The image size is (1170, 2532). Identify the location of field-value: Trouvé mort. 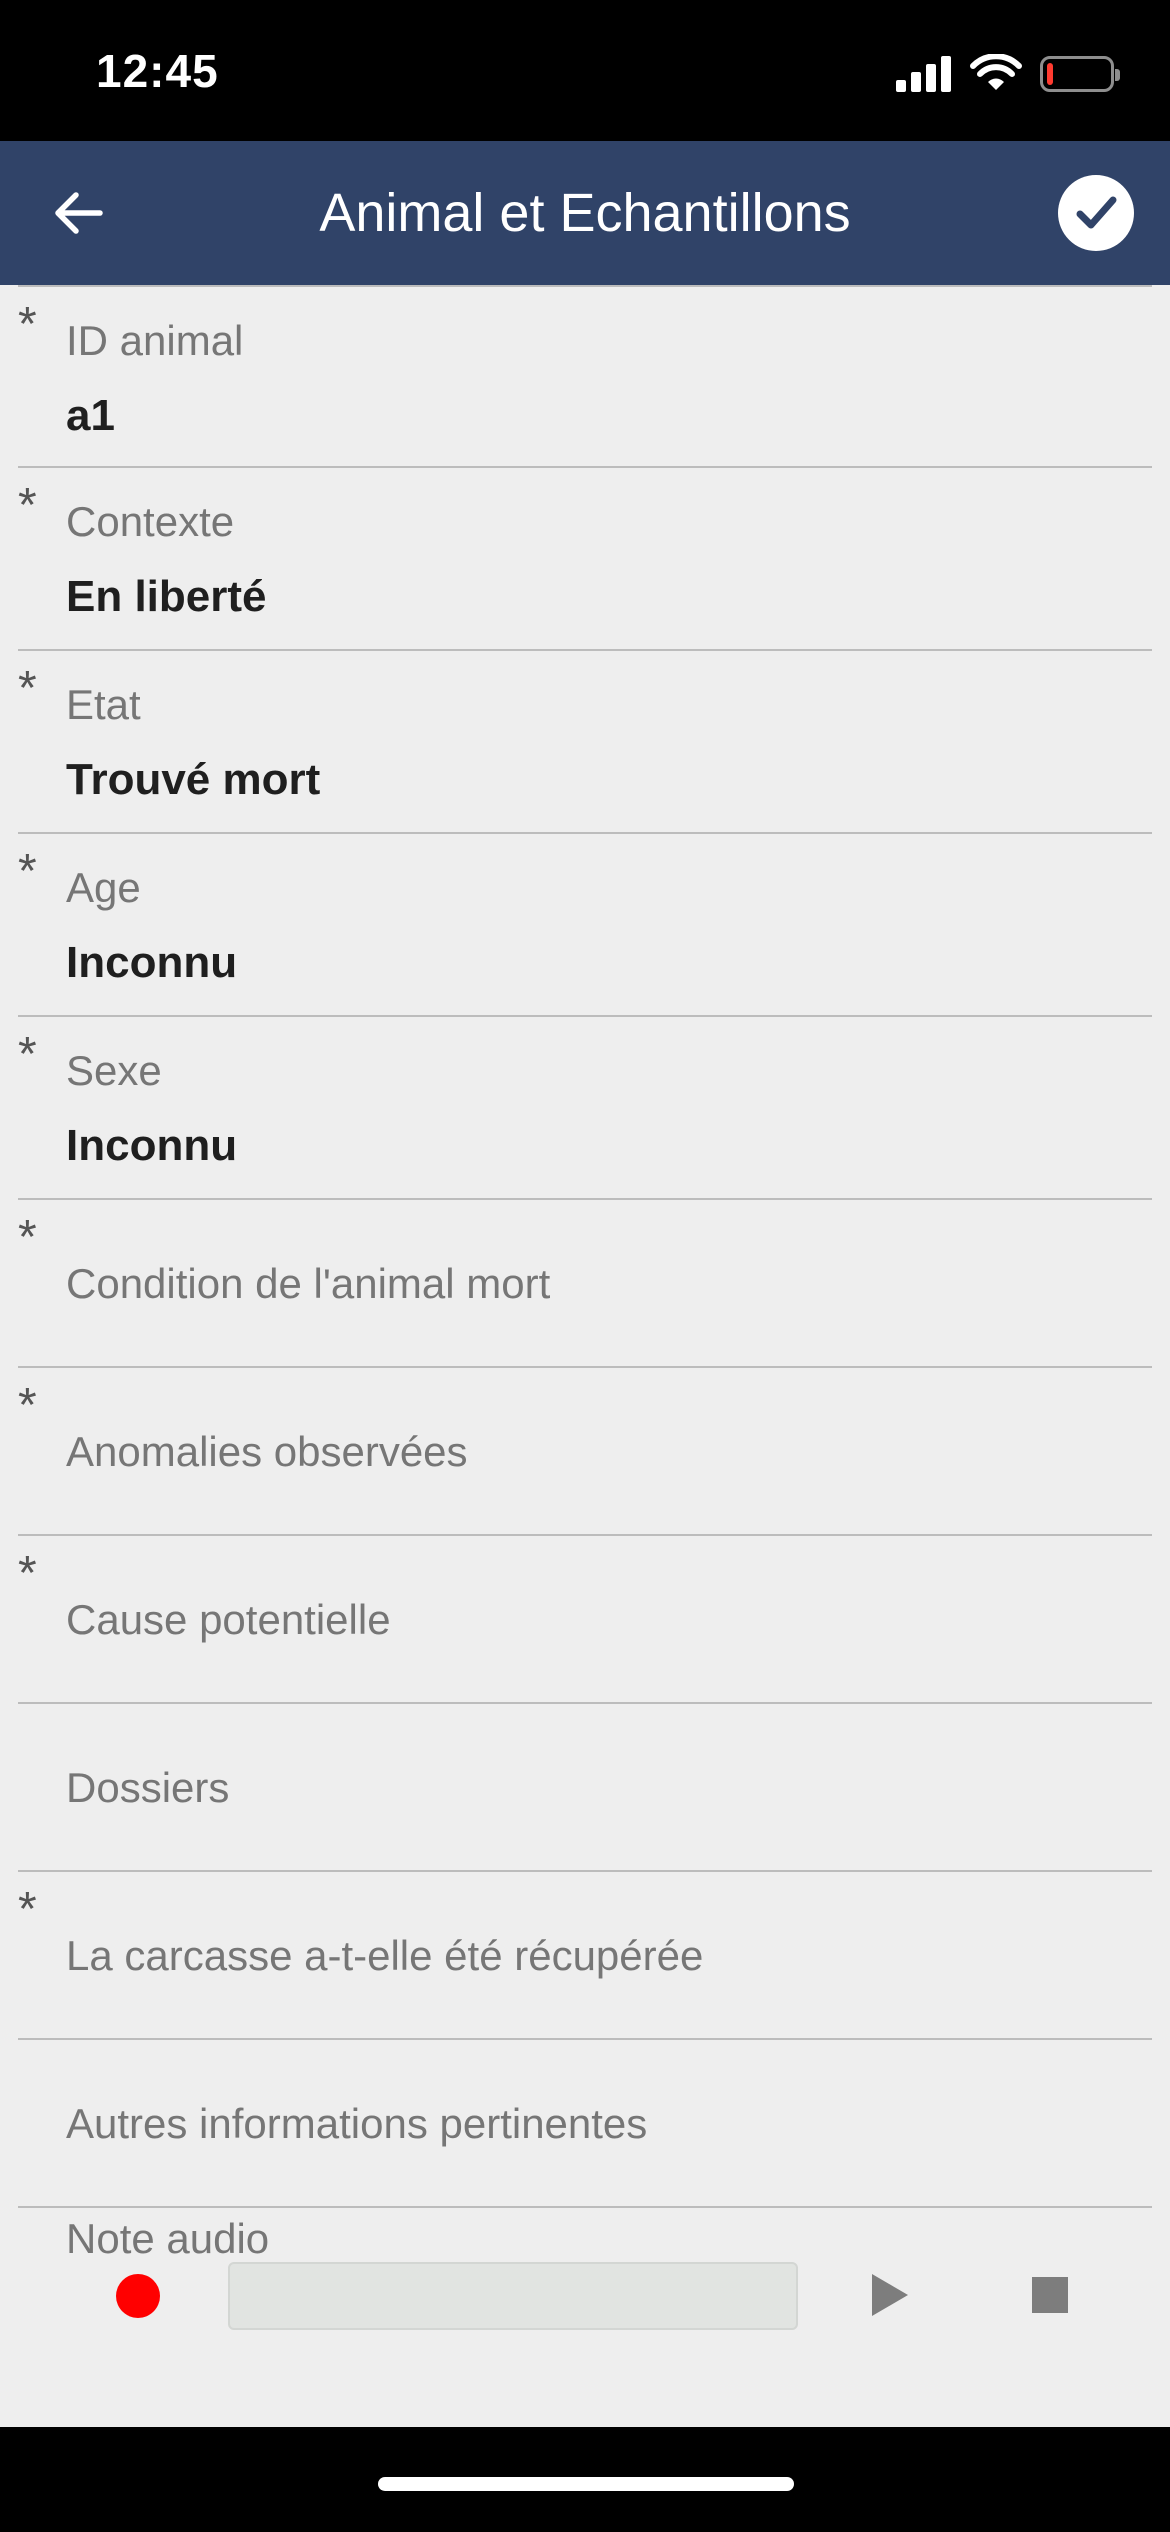
(193, 779).